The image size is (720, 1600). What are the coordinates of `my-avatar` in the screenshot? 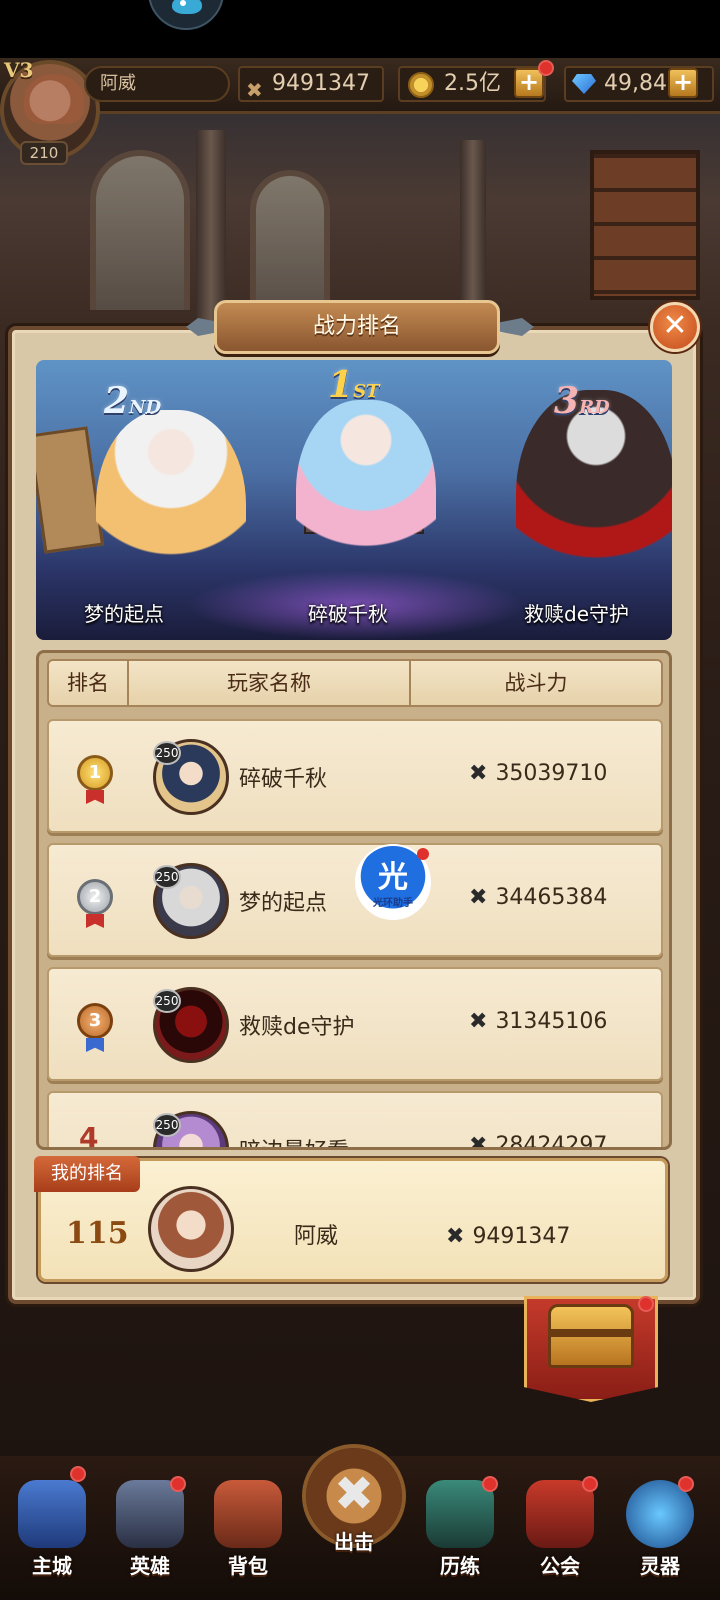 It's located at (191, 1229).